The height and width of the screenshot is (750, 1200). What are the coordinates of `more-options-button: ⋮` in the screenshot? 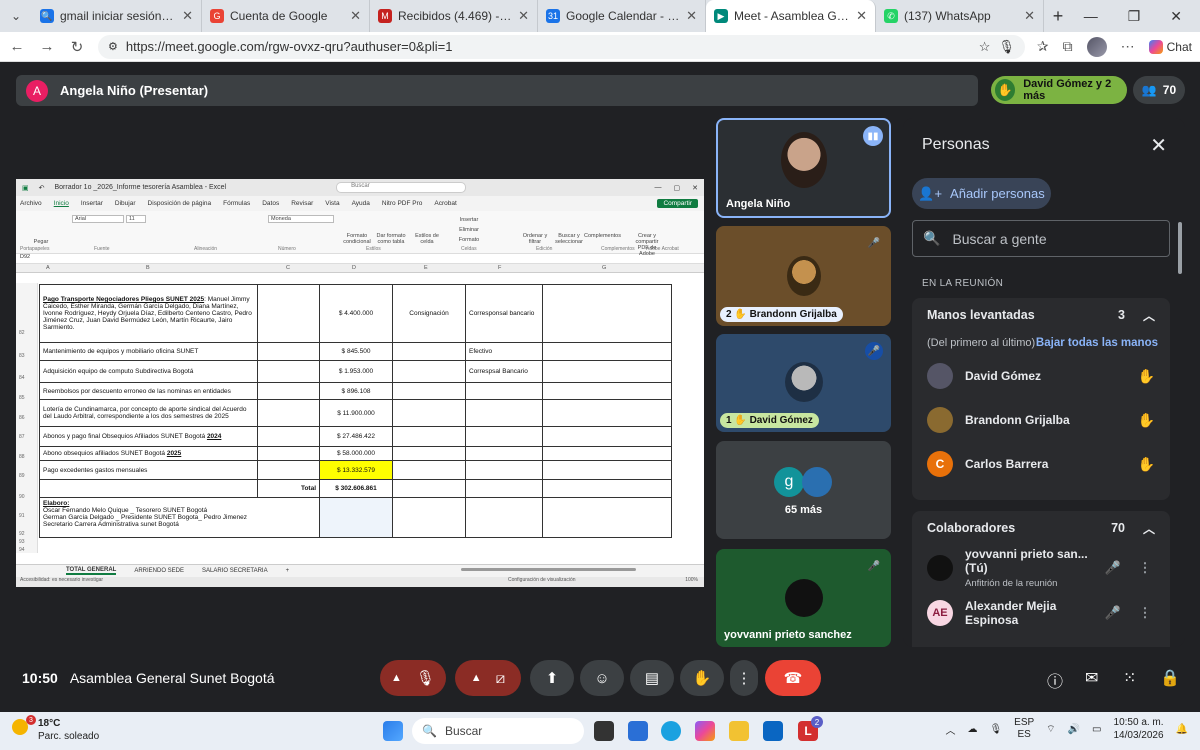 It's located at (744, 678).